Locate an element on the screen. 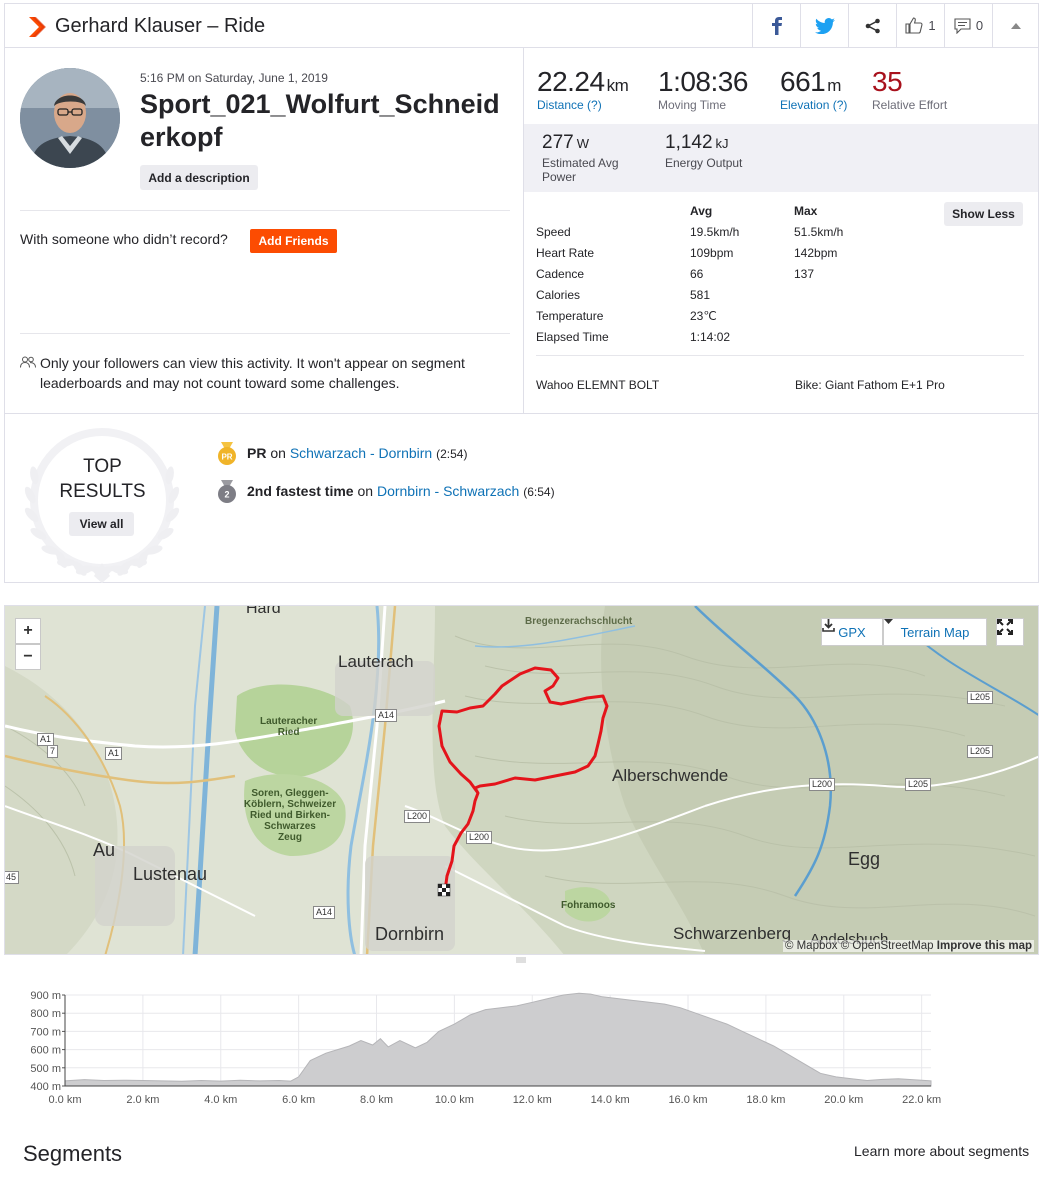 Image resolution: width=1043 pixels, height=1184 pixels. place-label-line: Lauteracher is located at coordinates (289, 721).